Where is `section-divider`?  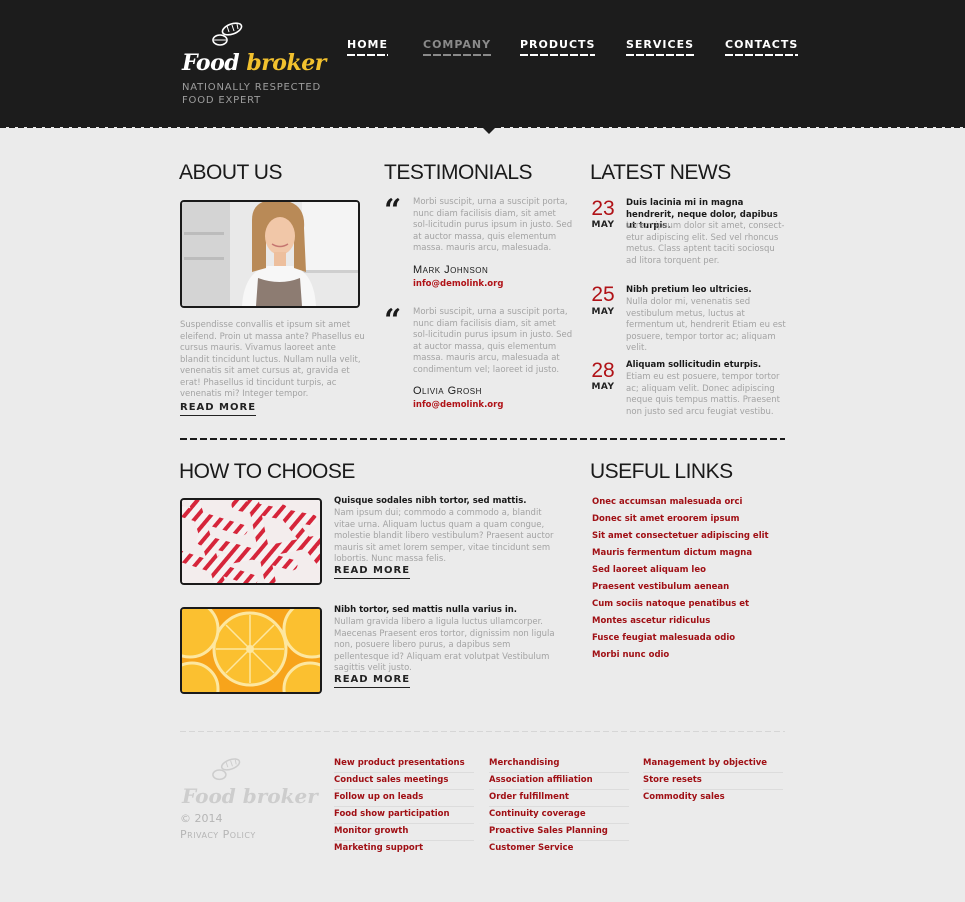 section-divider is located at coordinates (482, 439).